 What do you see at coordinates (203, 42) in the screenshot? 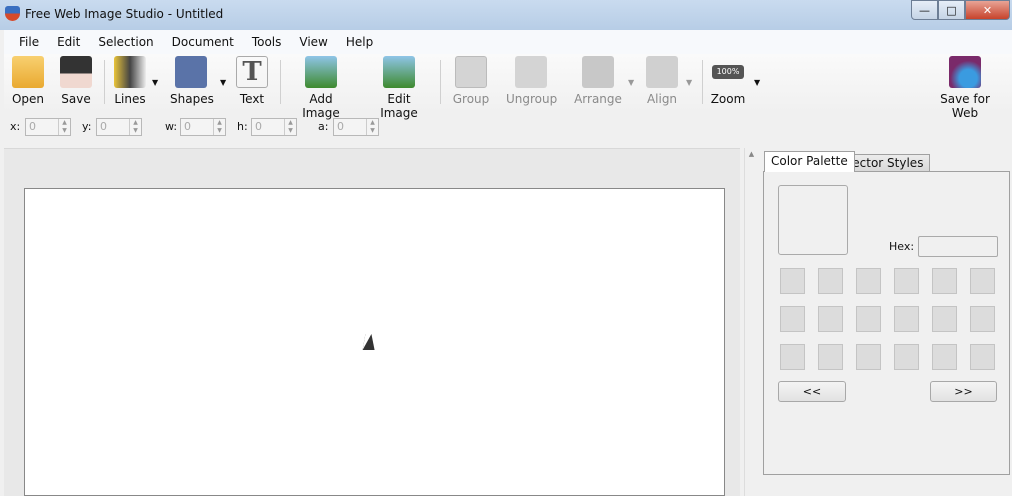
I see `menu-document: Document` at bounding box center [203, 42].